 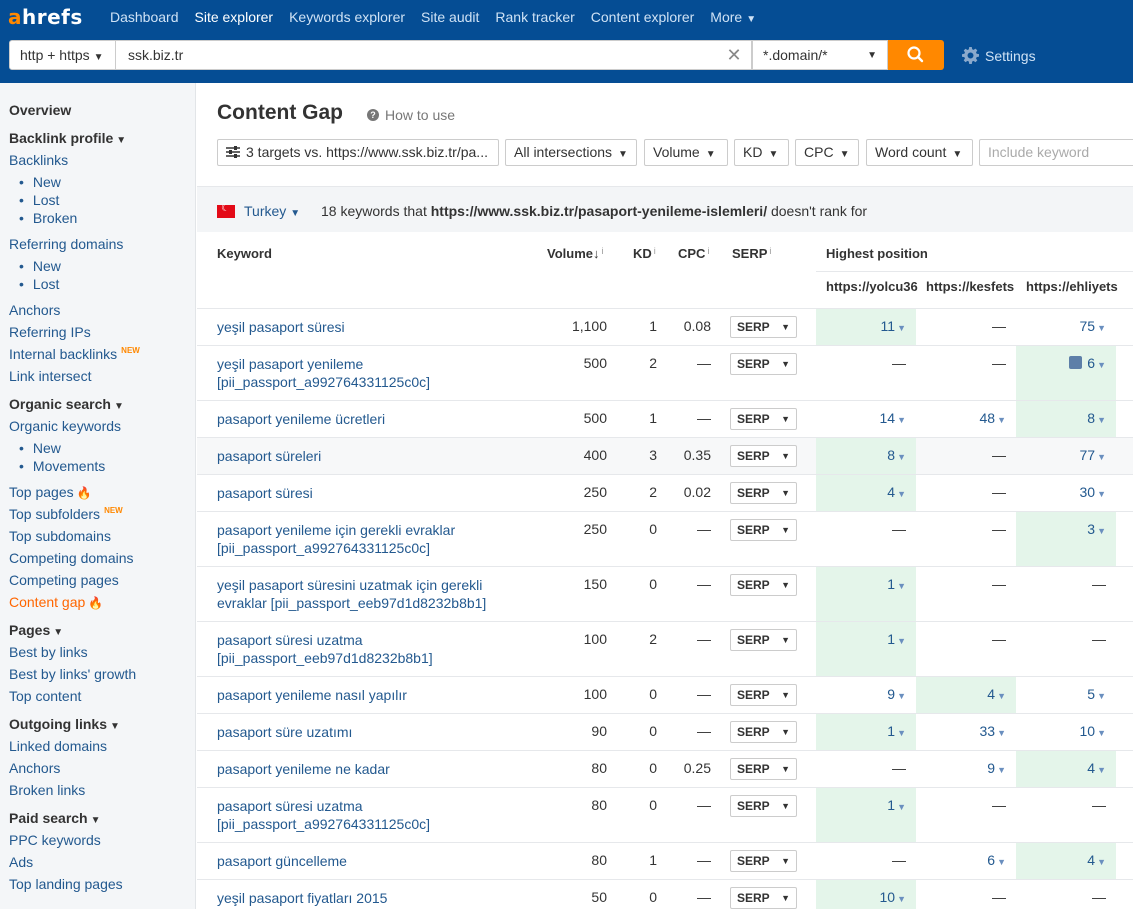 What do you see at coordinates (761, 152) in the screenshot?
I see `kd-filter: KD ▼` at bounding box center [761, 152].